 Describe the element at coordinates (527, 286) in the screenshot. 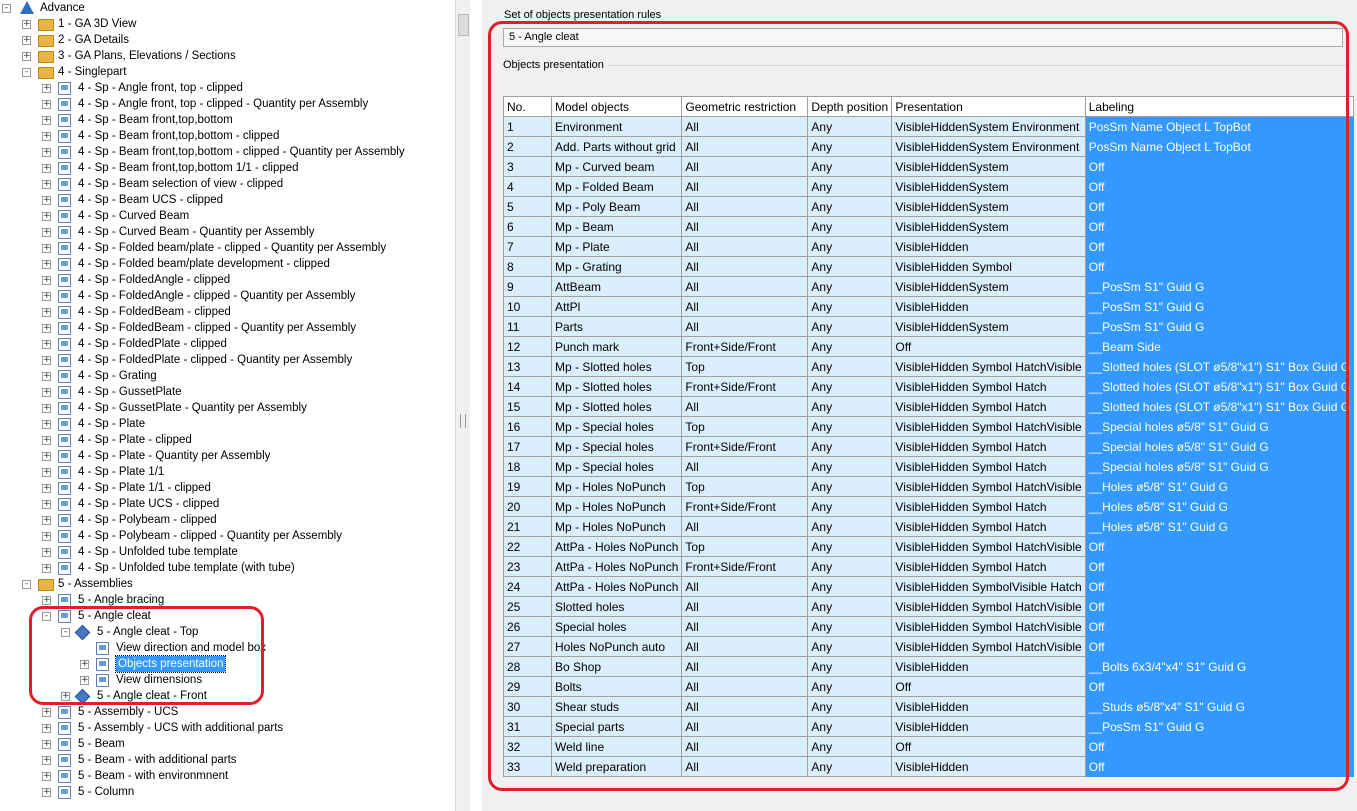

I see `cell-no: 9` at that location.